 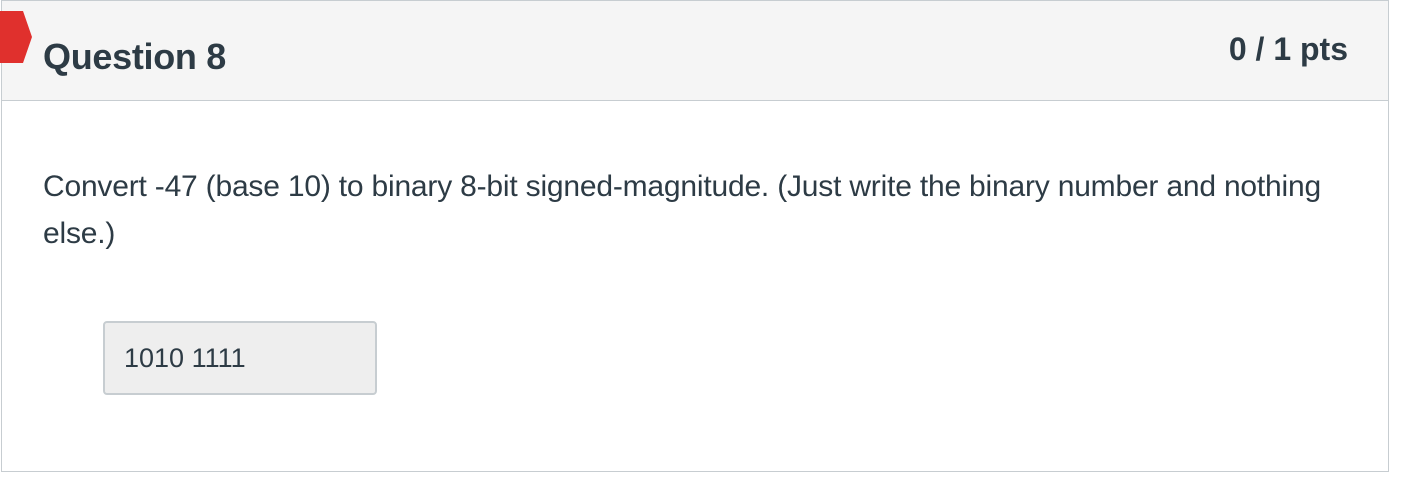 I want to click on question-title: Question 8, so click(x=135, y=56).